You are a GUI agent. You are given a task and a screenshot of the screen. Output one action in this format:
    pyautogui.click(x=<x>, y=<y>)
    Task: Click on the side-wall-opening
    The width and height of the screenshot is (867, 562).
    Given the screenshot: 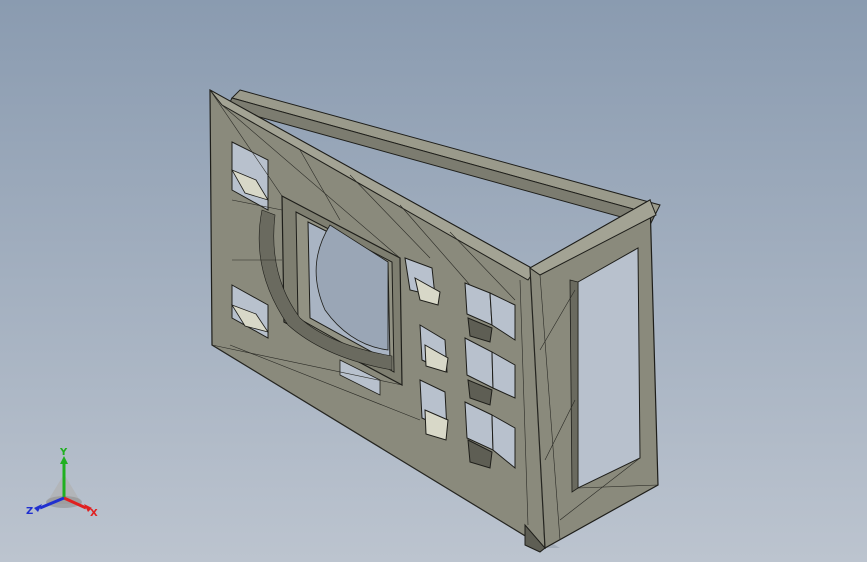 What is the action you would take?
    pyautogui.click(x=609, y=368)
    